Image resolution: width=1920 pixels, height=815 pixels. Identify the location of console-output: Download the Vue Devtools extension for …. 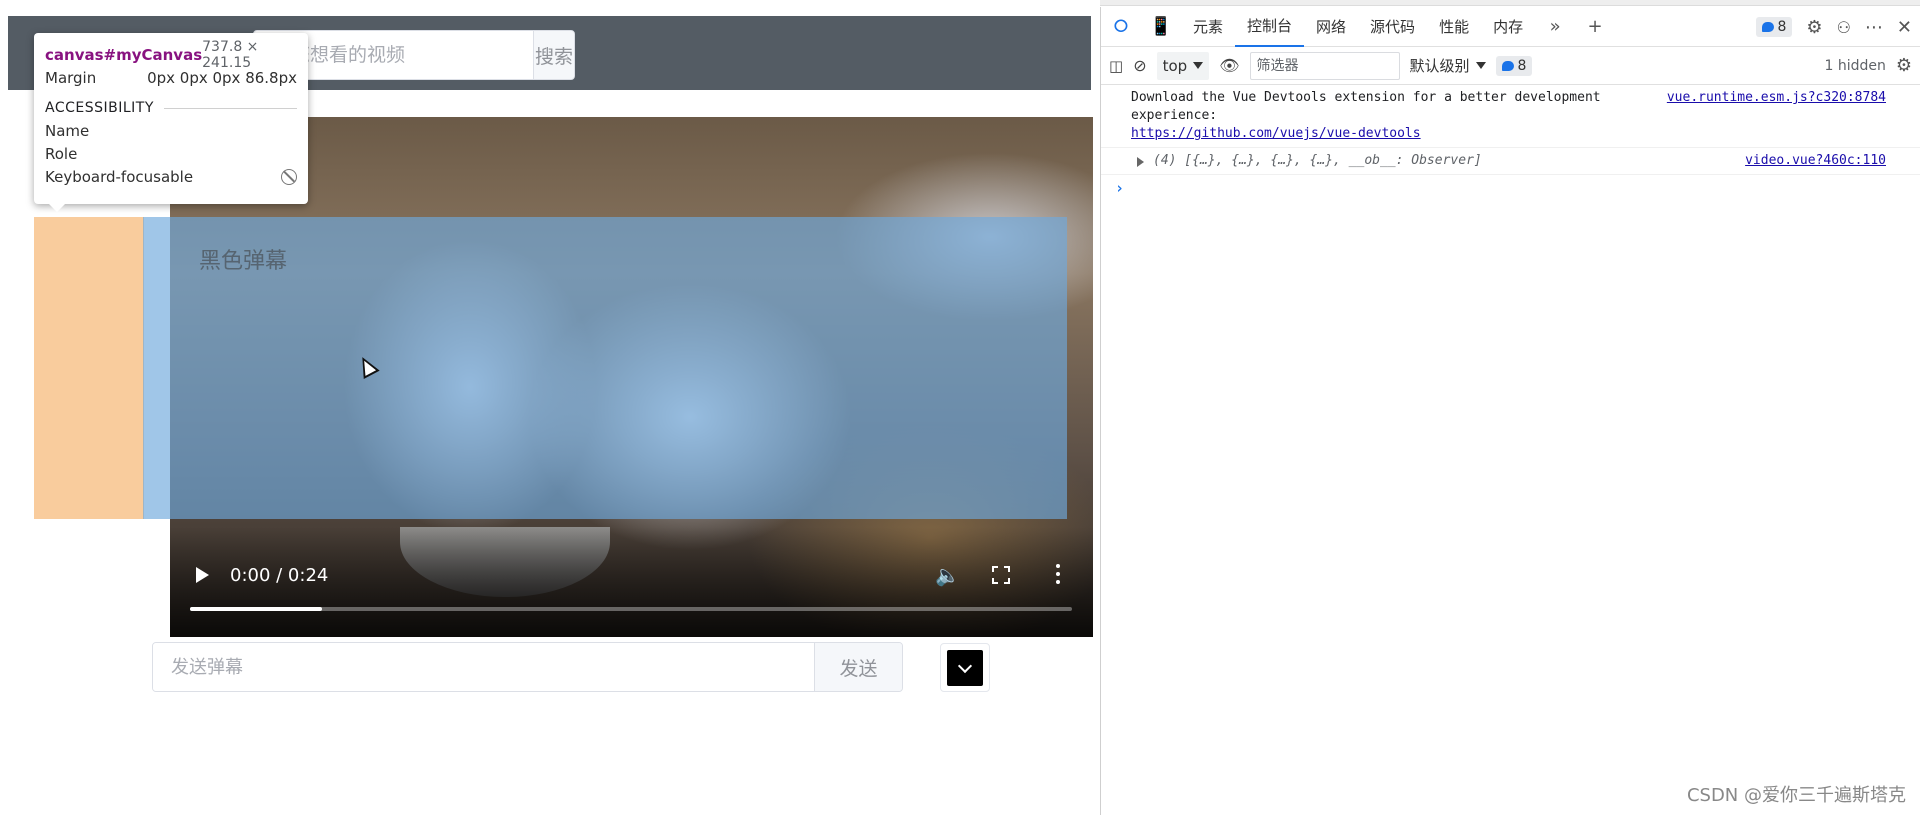
(1510, 141).